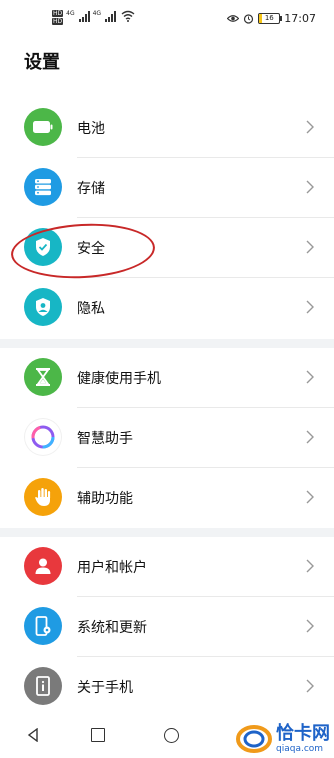  I want to click on back-icon, so click(33, 735).